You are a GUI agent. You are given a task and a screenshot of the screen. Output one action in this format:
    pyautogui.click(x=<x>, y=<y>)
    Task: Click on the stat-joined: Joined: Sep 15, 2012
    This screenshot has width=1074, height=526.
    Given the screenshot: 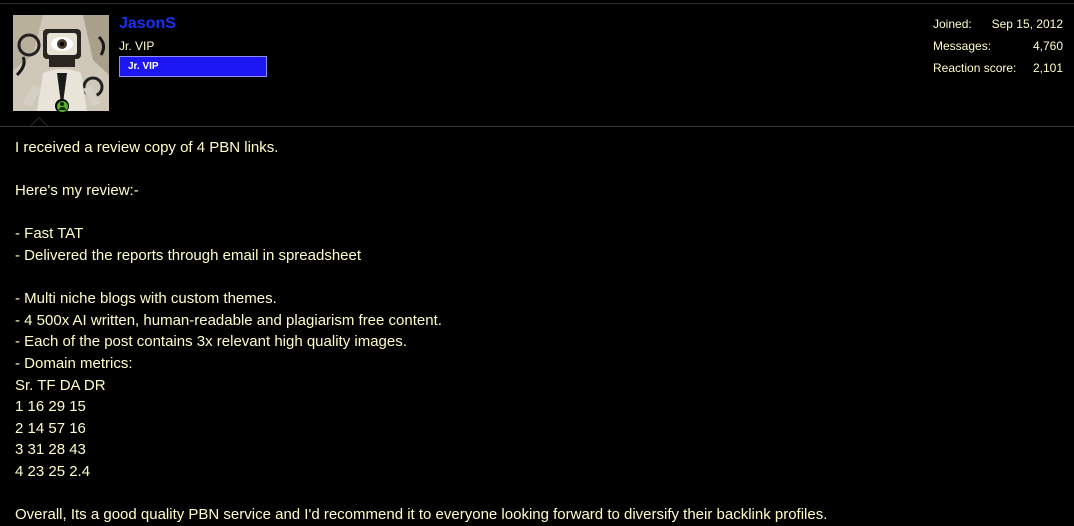 What is the action you would take?
    pyautogui.click(x=998, y=28)
    